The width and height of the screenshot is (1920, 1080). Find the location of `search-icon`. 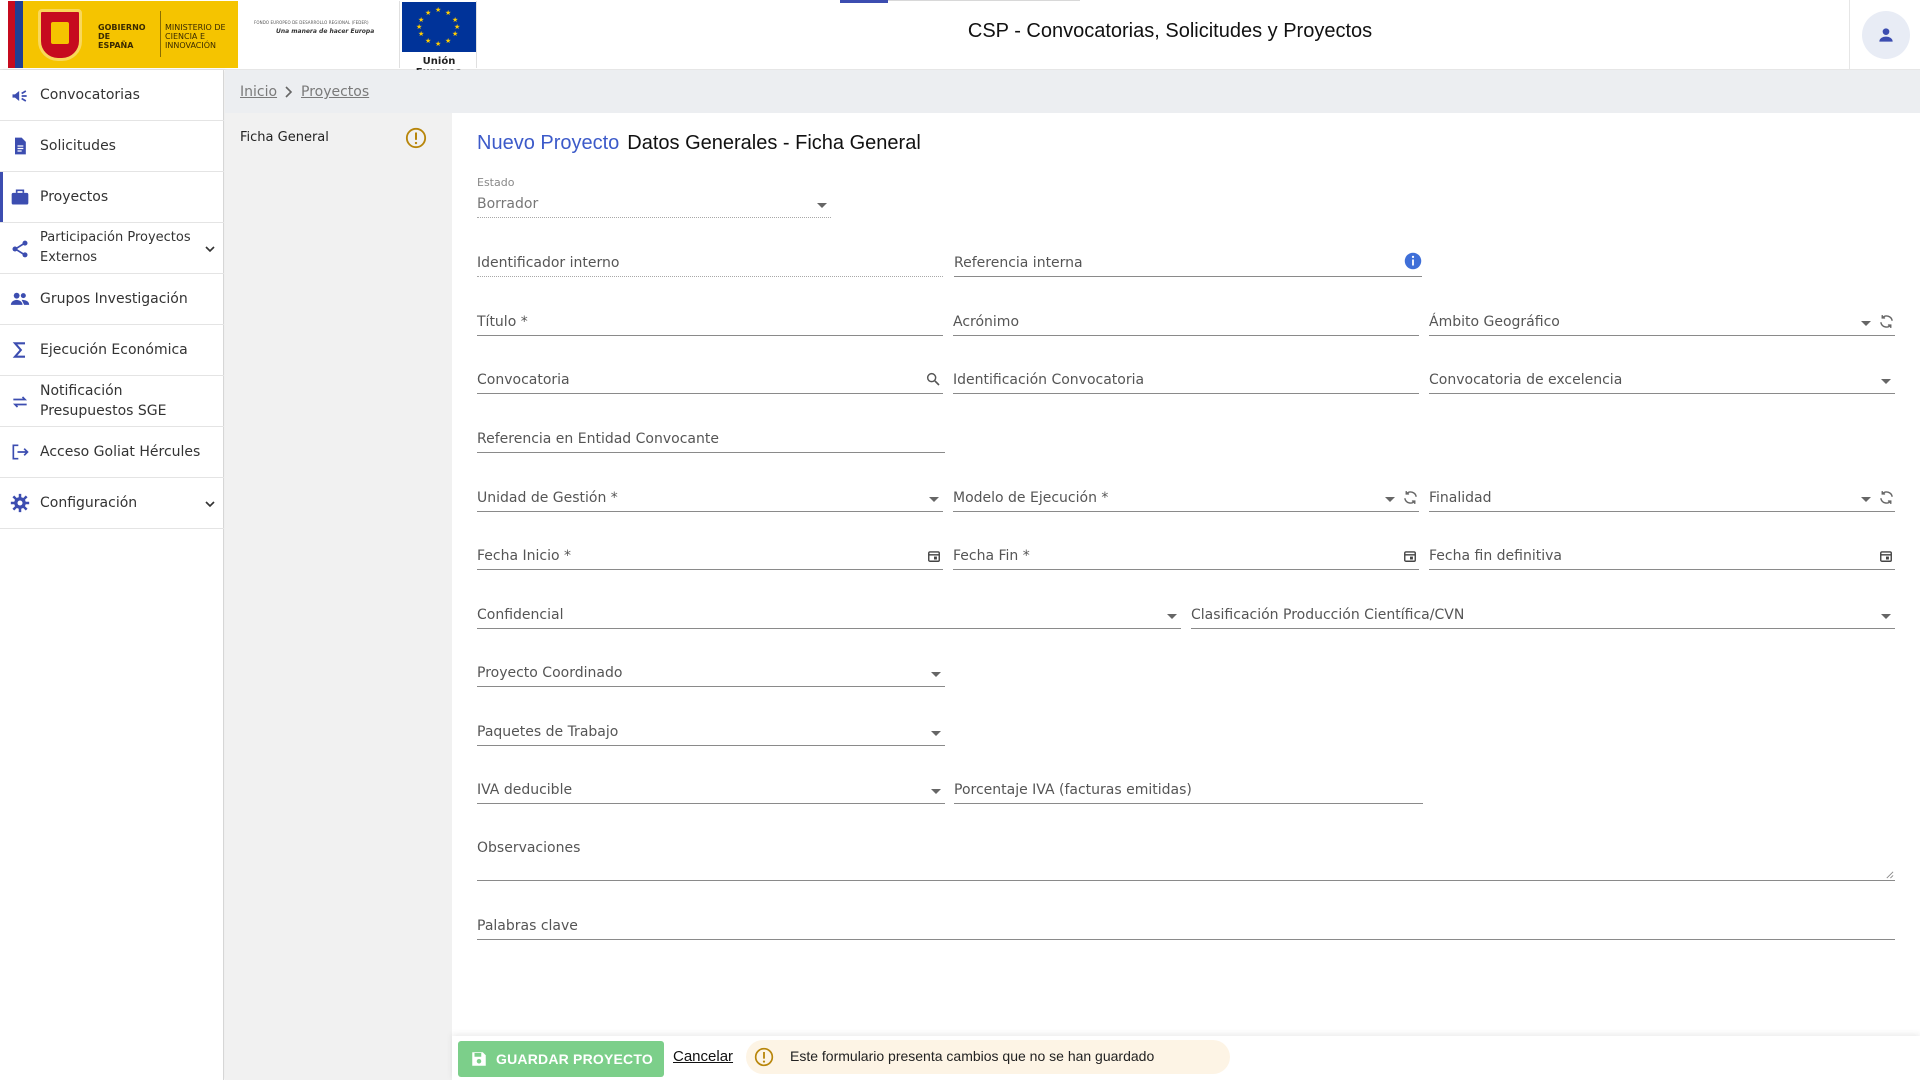

search-icon is located at coordinates (933, 379).